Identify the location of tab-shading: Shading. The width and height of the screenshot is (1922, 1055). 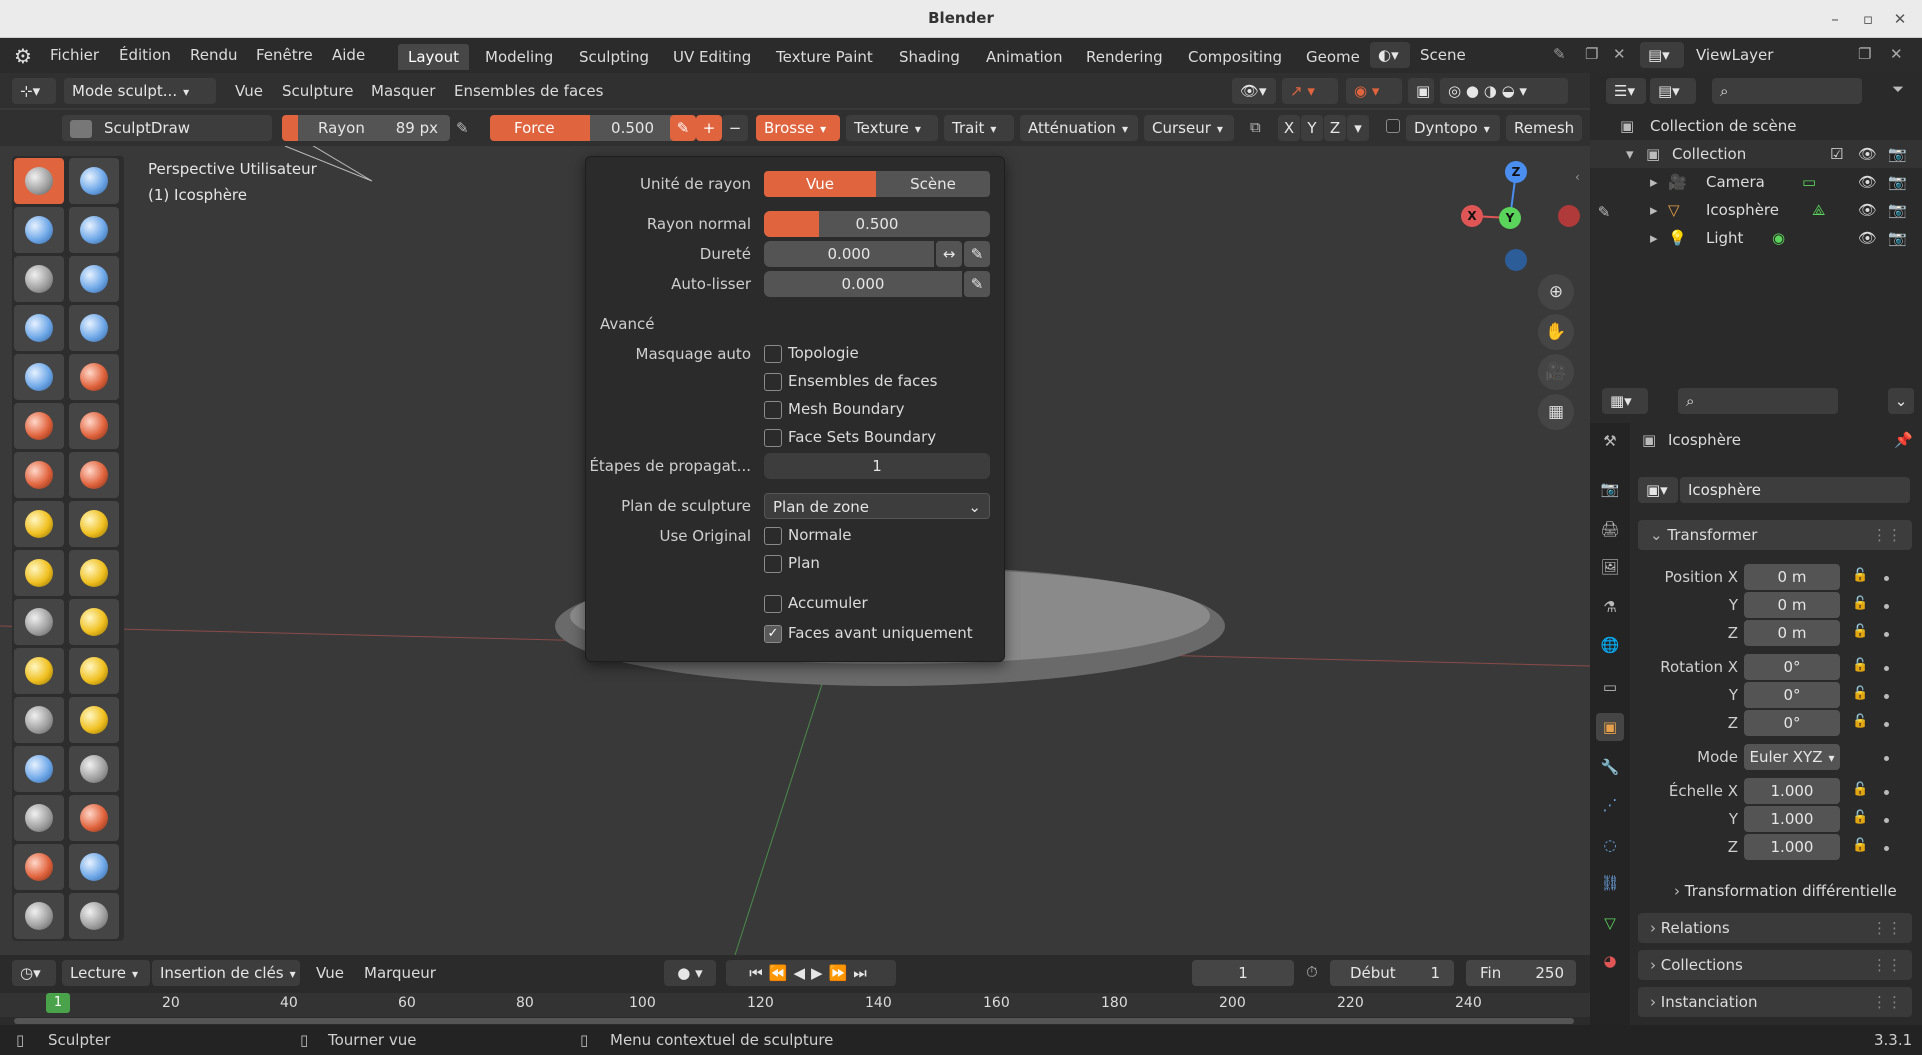
(929, 57).